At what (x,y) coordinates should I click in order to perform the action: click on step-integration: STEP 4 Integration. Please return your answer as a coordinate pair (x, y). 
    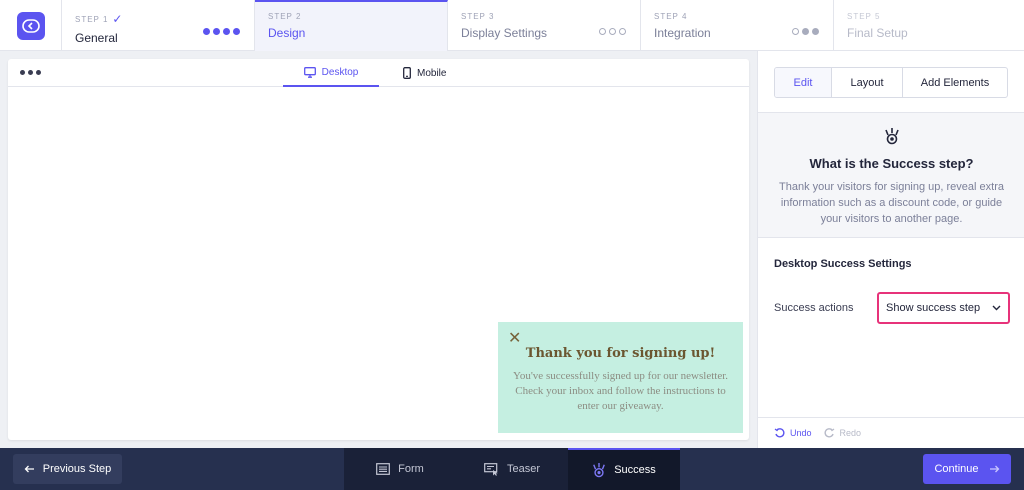
    Looking at the image, I should click on (737, 25).